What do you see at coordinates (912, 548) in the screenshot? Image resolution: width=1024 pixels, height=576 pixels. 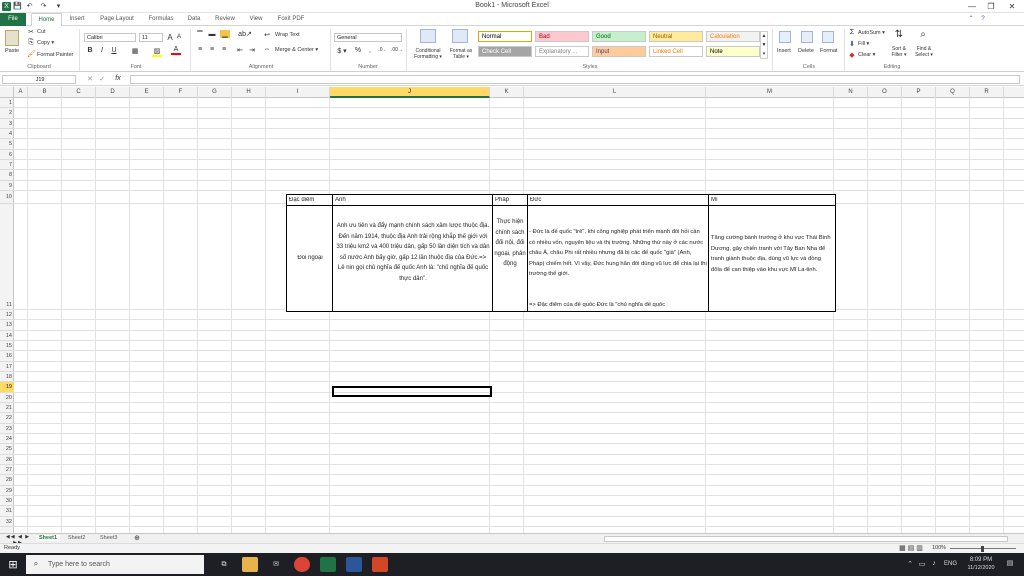 I see `view-mode-icons: ▦▤▥` at bounding box center [912, 548].